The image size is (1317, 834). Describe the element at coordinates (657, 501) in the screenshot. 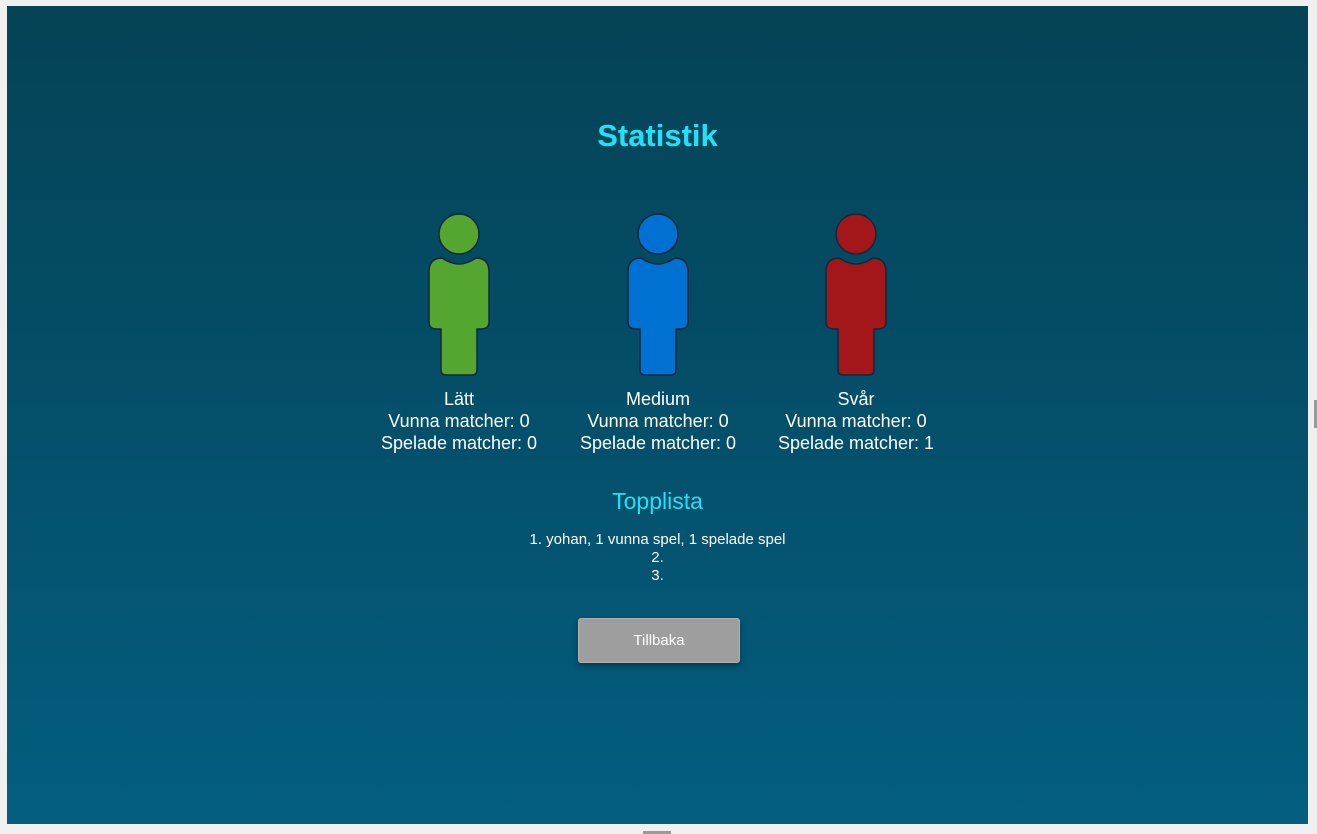

I see `toplist-title: Topplista` at that location.